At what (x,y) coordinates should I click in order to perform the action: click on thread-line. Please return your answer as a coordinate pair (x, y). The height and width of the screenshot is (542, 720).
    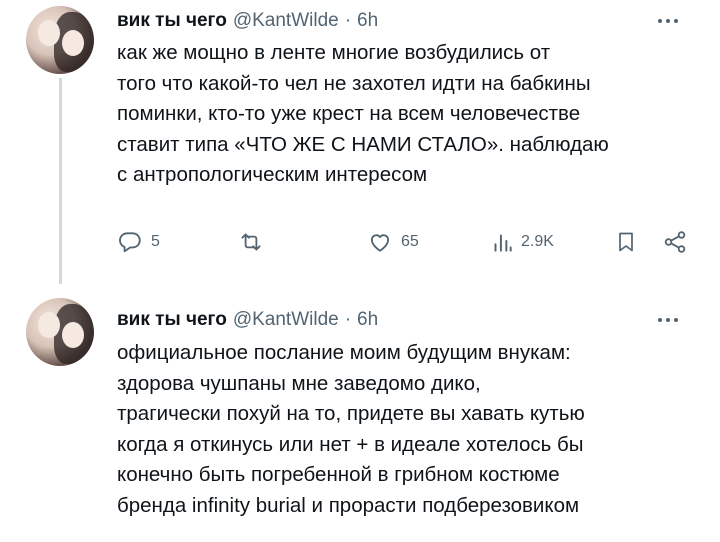
    Looking at the image, I should click on (60, 181).